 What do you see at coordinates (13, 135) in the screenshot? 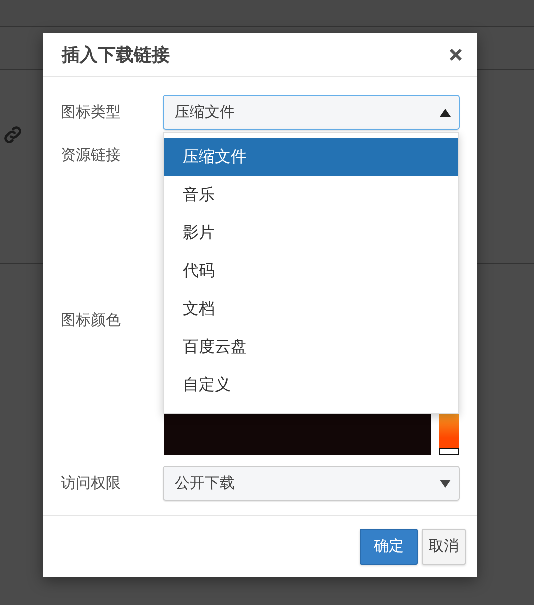
I see `link-icon` at bounding box center [13, 135].